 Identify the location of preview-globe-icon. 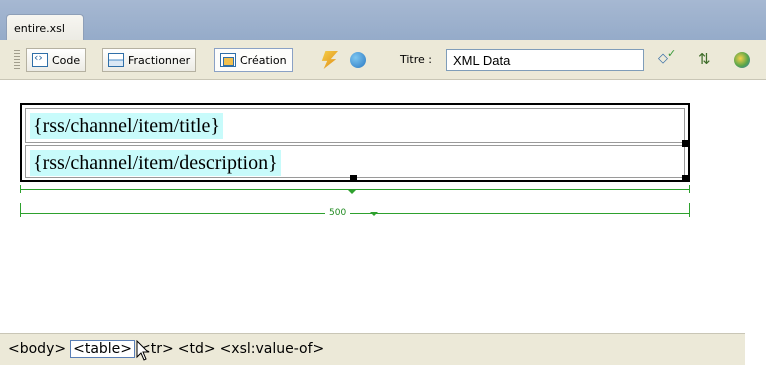
(358, 60).